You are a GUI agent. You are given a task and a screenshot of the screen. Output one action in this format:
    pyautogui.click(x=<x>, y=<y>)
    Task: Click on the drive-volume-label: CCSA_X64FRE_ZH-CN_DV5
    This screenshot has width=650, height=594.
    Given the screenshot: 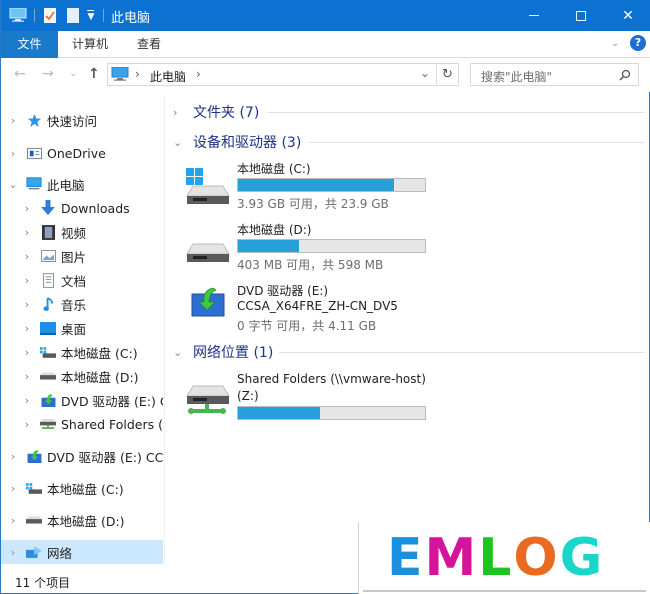 What is the action you would take?
    pyautogui.click(x=317, y=306)
    